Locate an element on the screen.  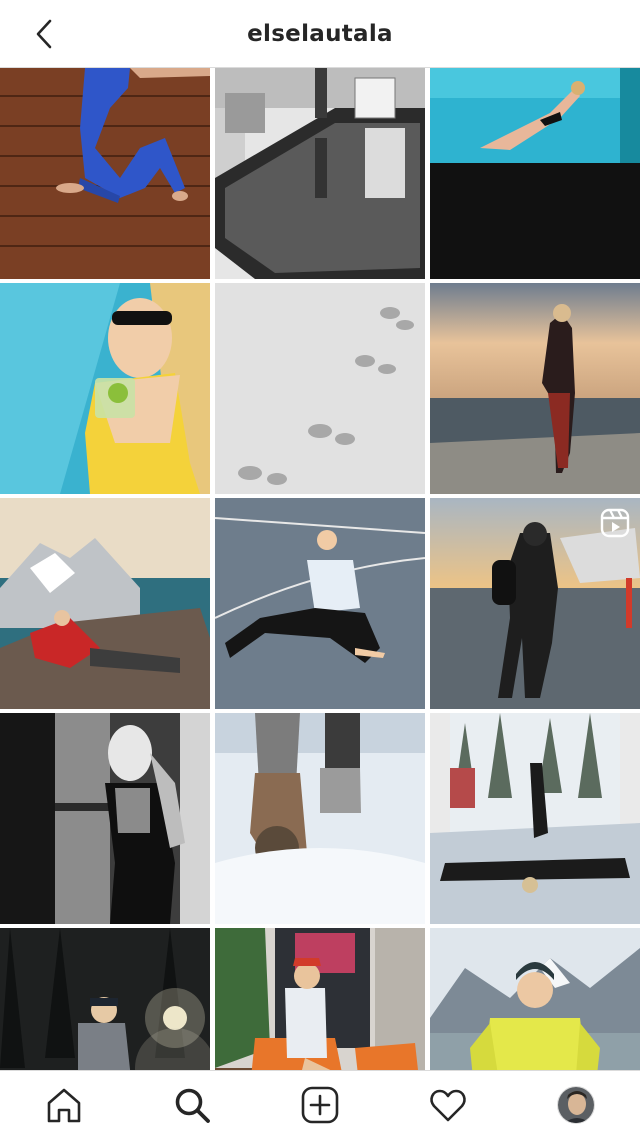
profile-username-title: elselautala is located at coordinates (320, 33).